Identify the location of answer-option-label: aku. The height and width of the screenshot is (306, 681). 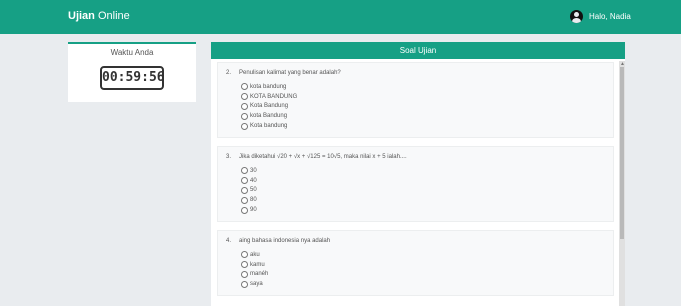
(255, 254).